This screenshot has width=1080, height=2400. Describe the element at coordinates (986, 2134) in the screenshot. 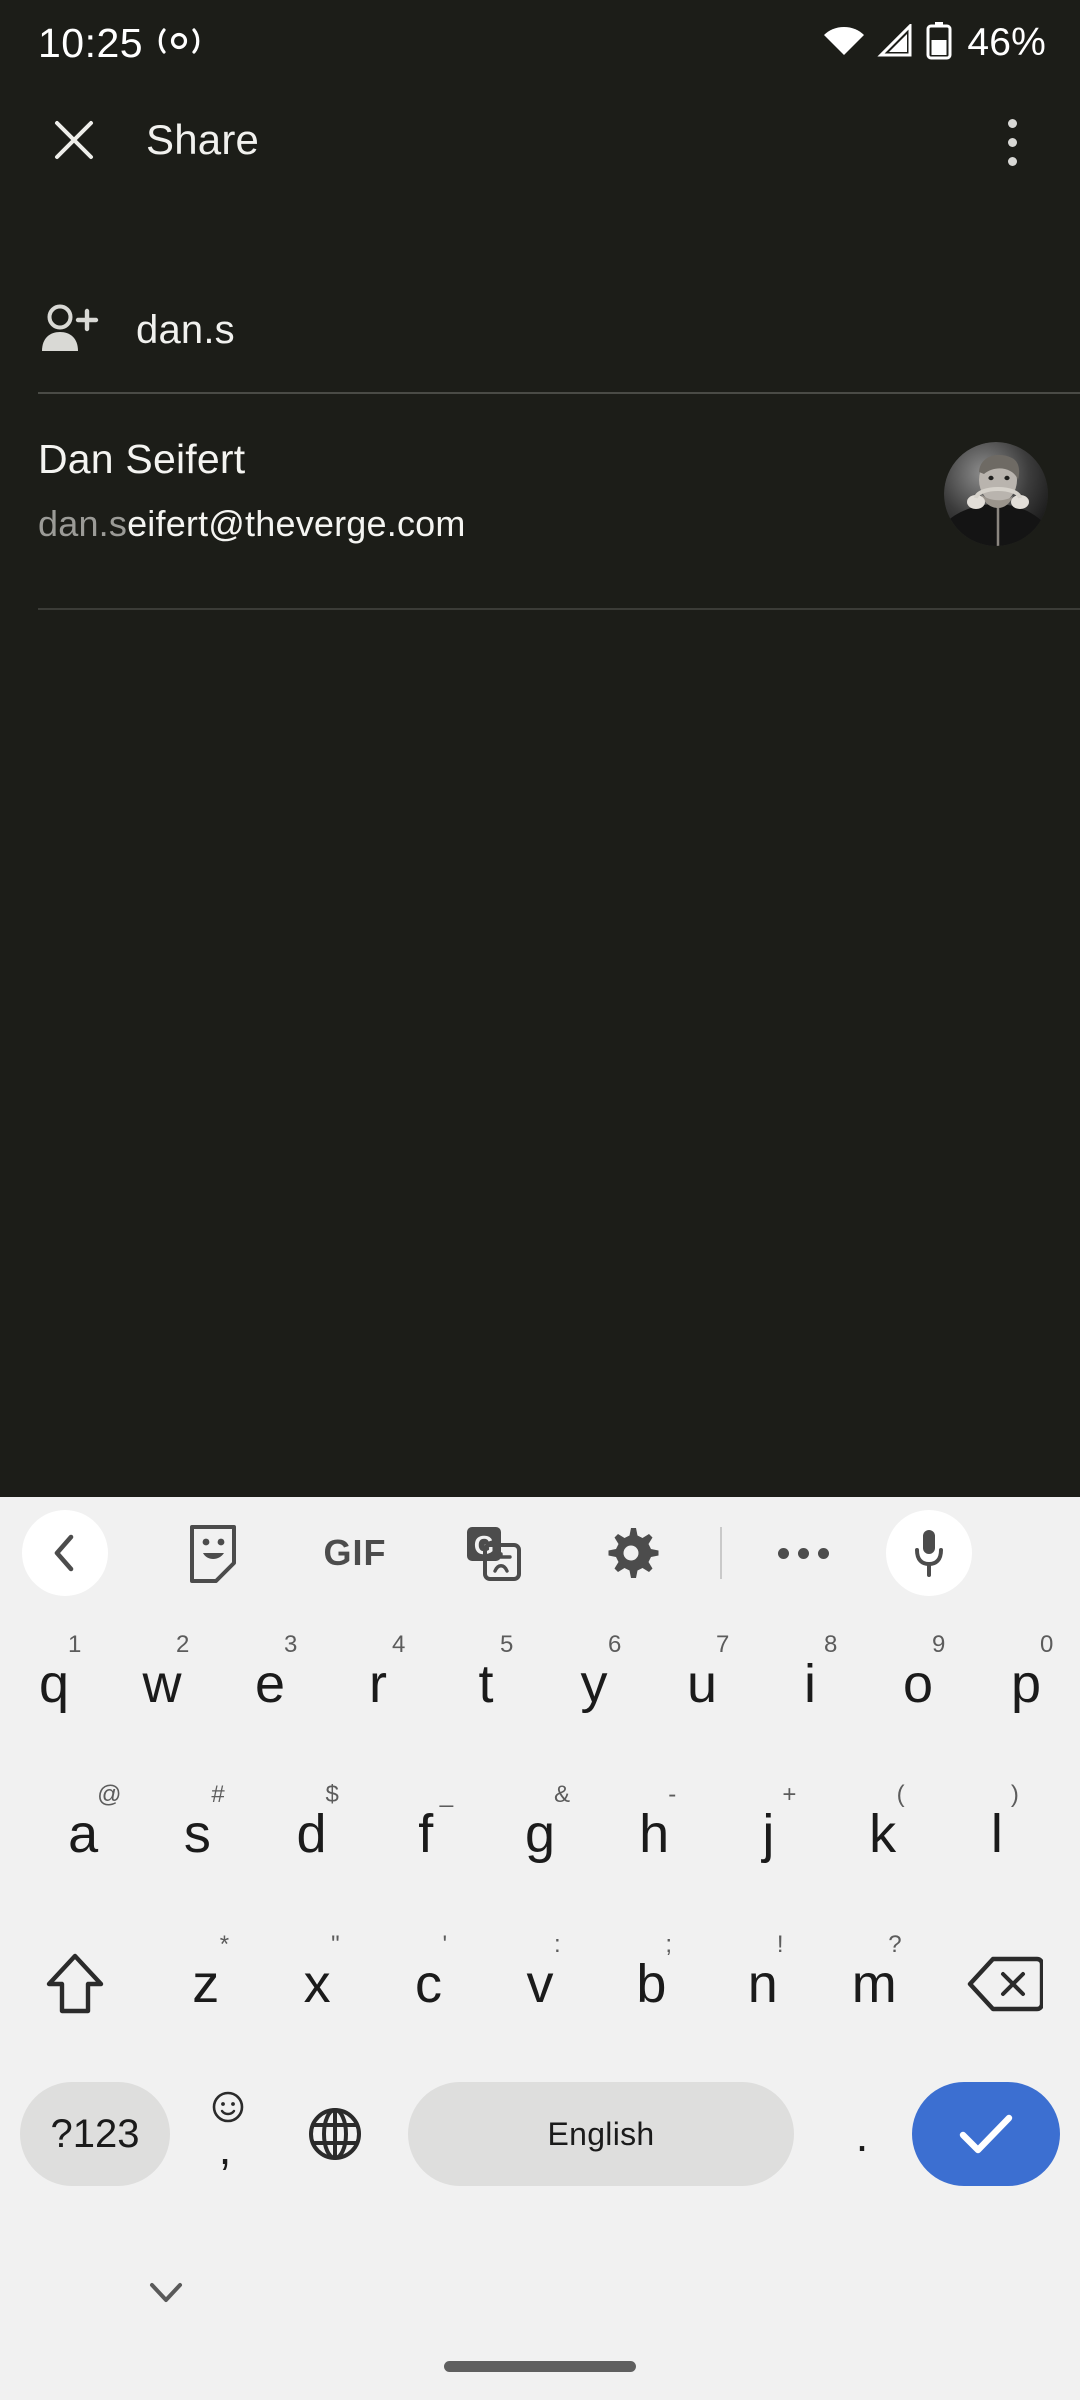

I see `enter-done-key` at that location.